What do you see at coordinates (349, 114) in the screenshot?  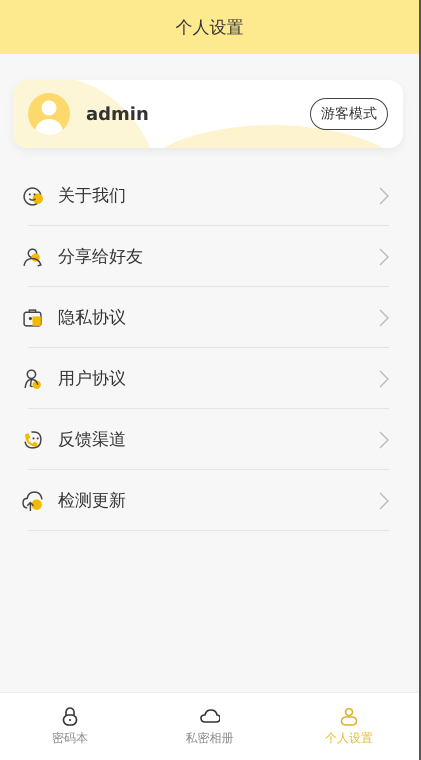 I see `guest-mode-button: 游客模式` at bounding box center [349, 114].